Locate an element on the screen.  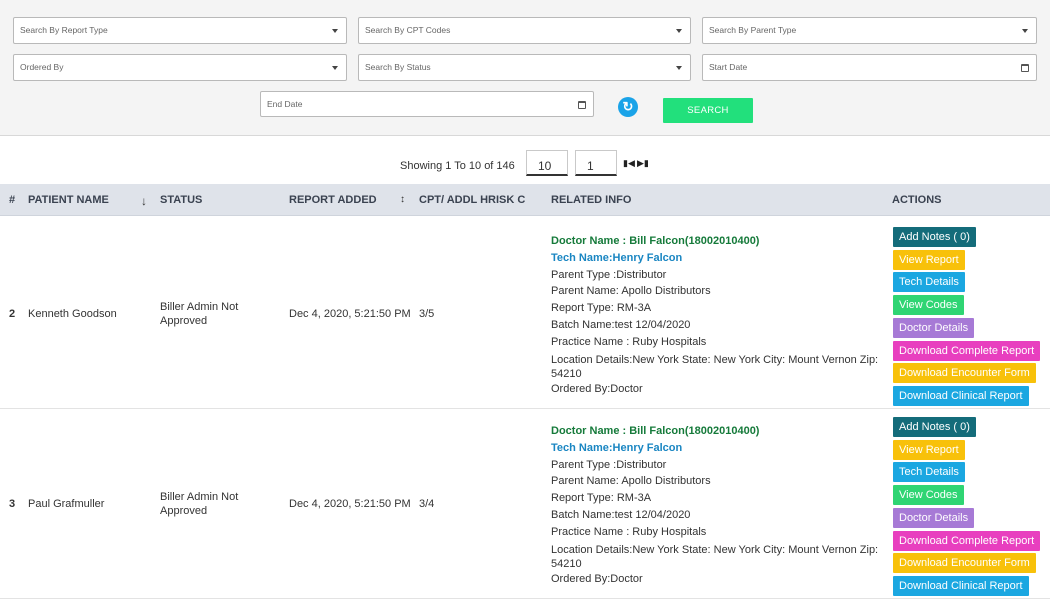
header-patient-name: PATIENT NAME is located at coordinates (68, 200).